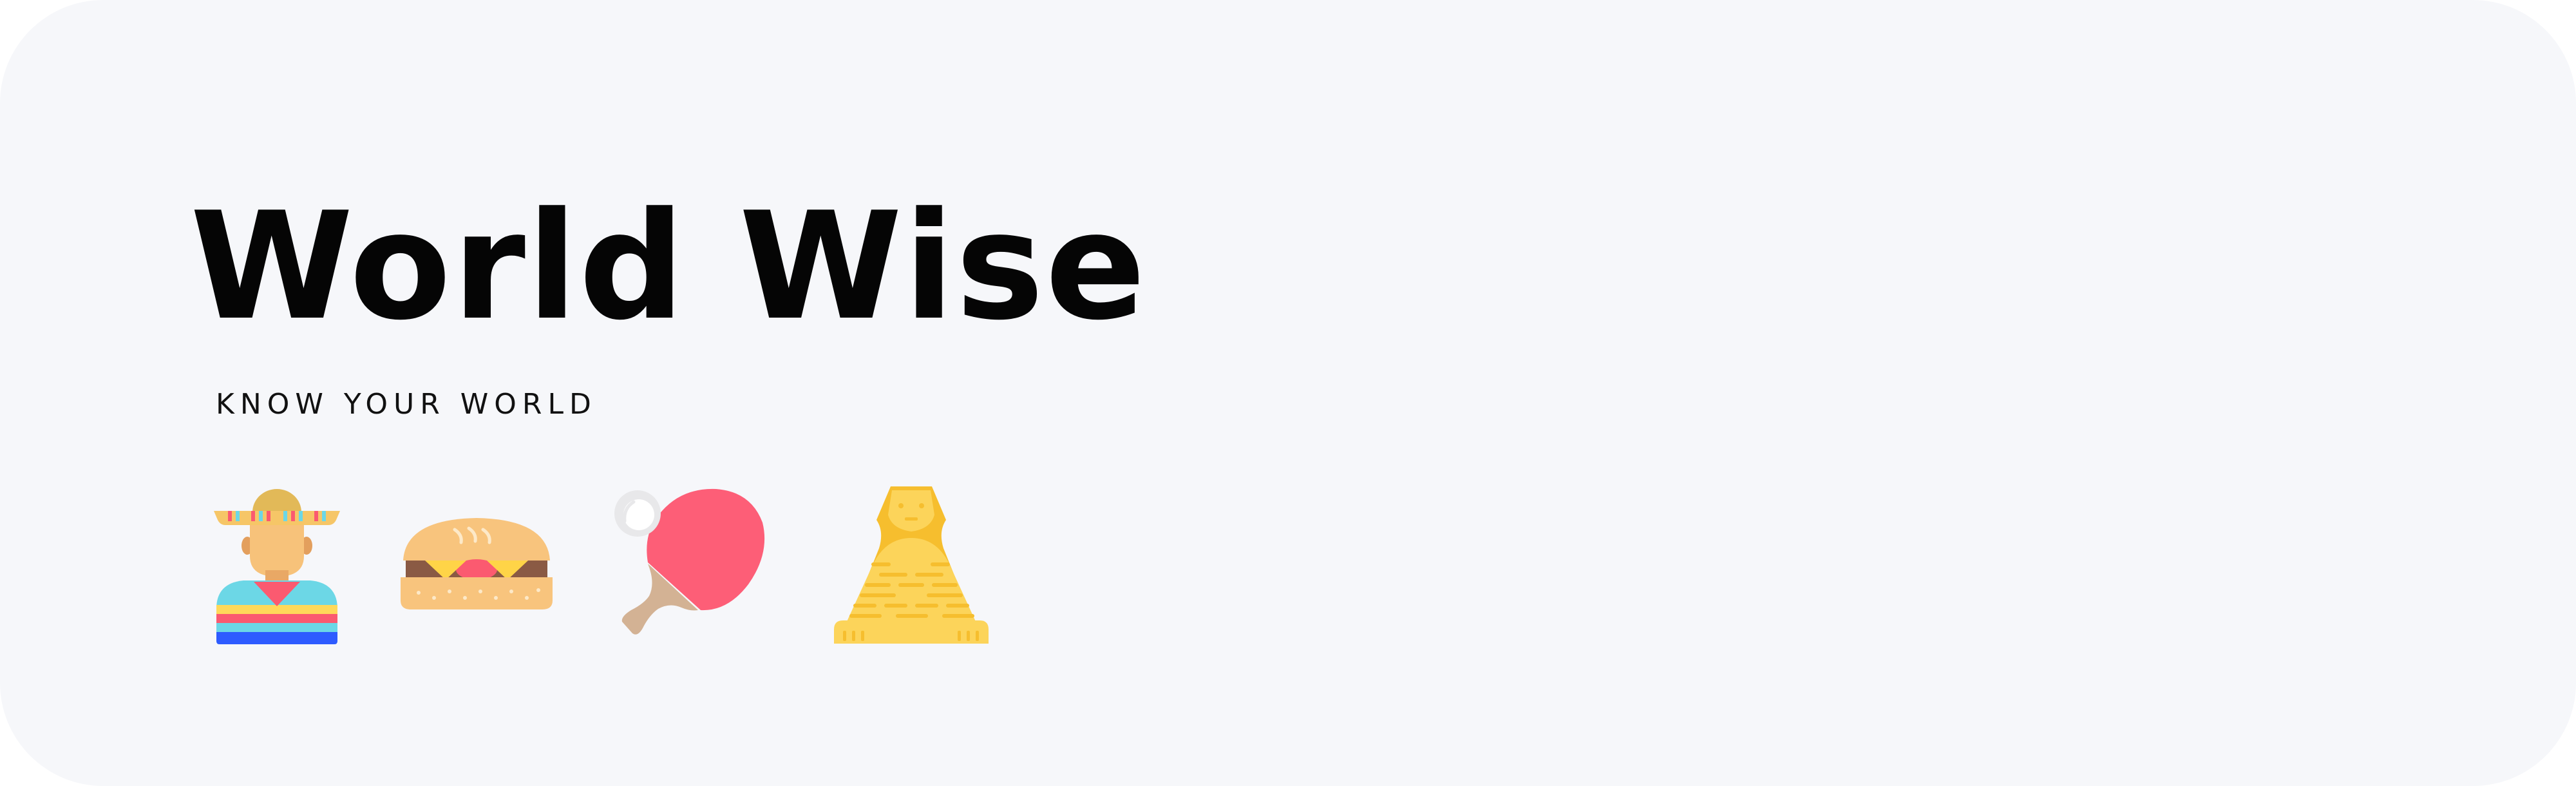 The height and width of the screenshot is (786, 2576). What do you see at coordinates (668, 267) in the screenshot?
I see `app-title: World Wise` at bounding box center [668, 267].